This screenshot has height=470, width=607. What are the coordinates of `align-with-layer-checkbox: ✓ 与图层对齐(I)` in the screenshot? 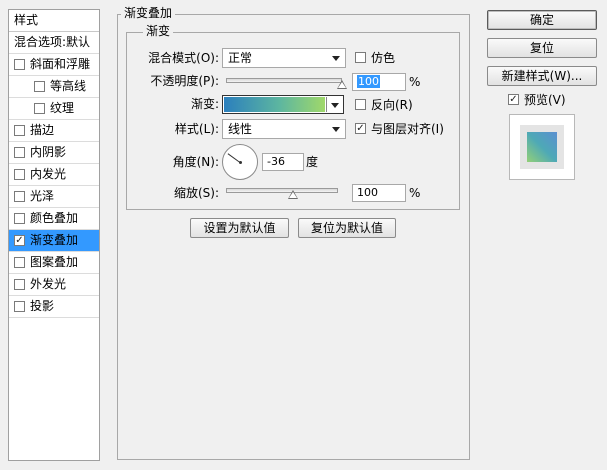 It's located at (399, 129).